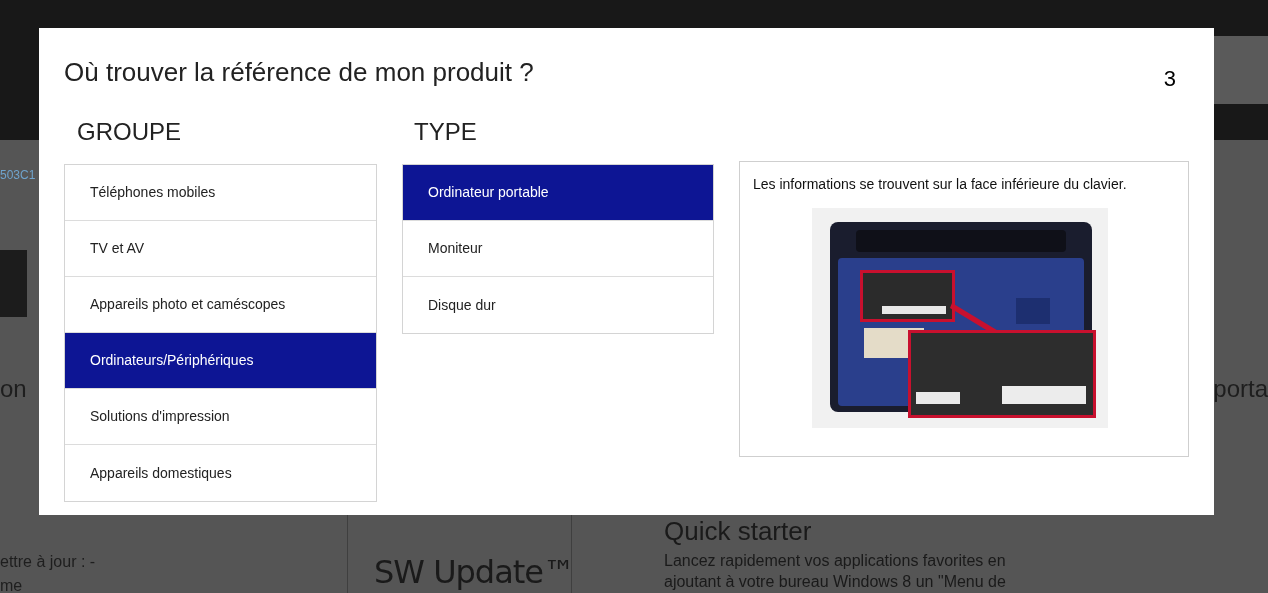 This screenshot has height=593, width=1268. Describe the element at coordinates (835, 561) in the screenshot. I see `text-line: Lancez rapidement vos applications favorites en` at that location.